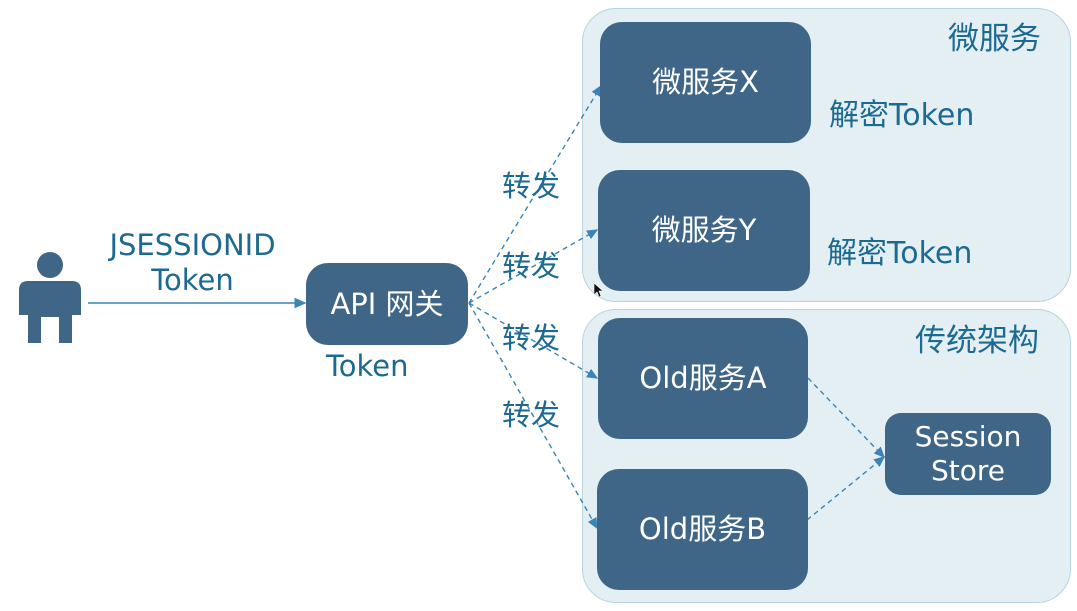 The image size is (1077, 611). Describe the element at coordinates (702, 529) in the screenshot. I see `old-service-b-node: Old服务B` at that location.